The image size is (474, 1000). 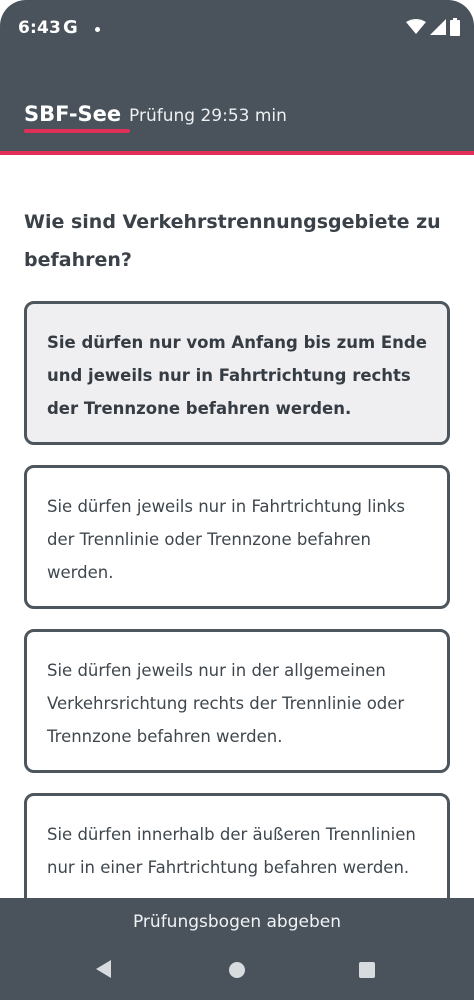 I want to click on brand-underline, so click(x=77, y=131).